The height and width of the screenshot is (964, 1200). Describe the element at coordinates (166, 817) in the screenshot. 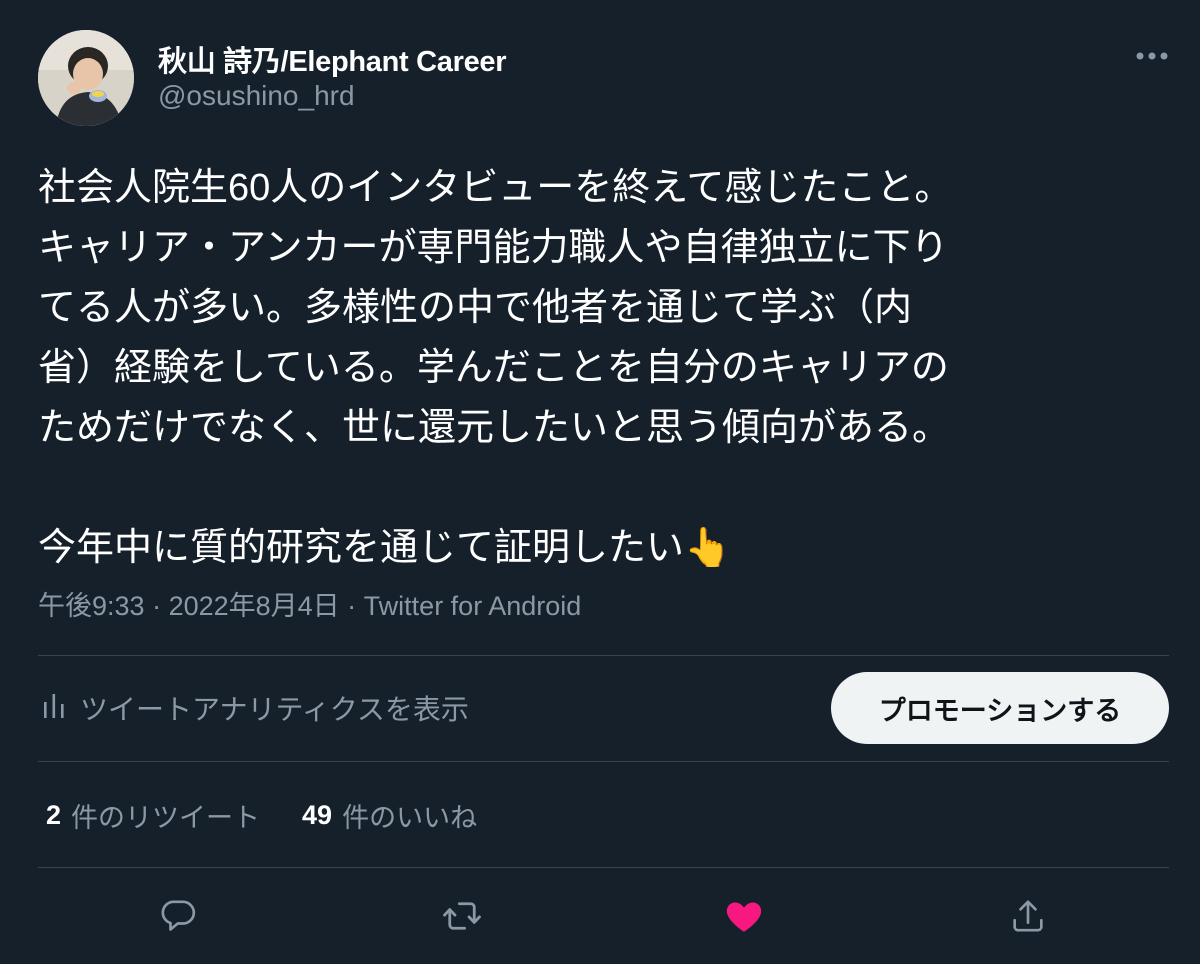

I see `retweet-count-label: 件のリツイート` at that location.